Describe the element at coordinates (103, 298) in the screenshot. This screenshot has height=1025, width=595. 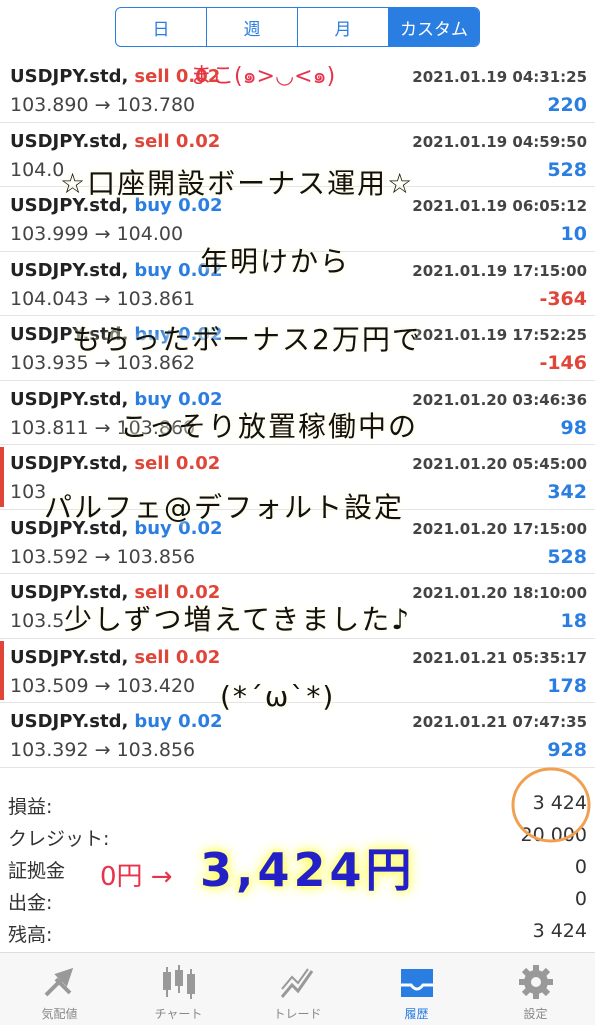
I see `trade-prices: 104.043 → 103.861` at that location.